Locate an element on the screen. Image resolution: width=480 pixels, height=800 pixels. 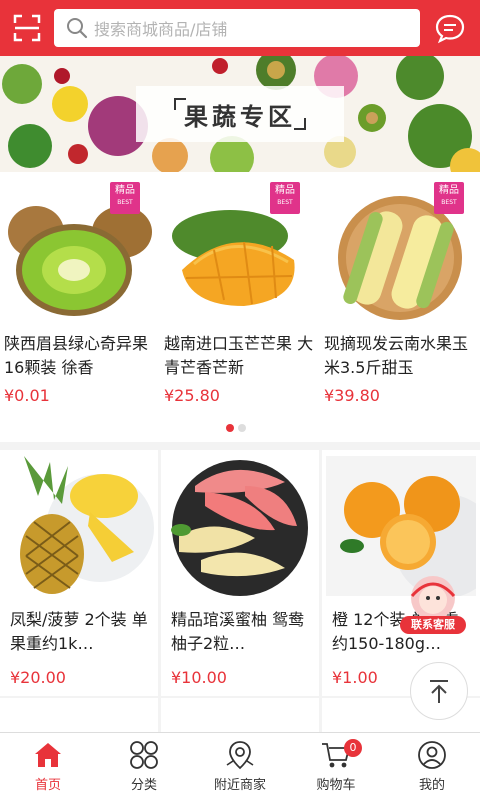
customer-service-button: 联系客服 is located at coordinates (433, 605).